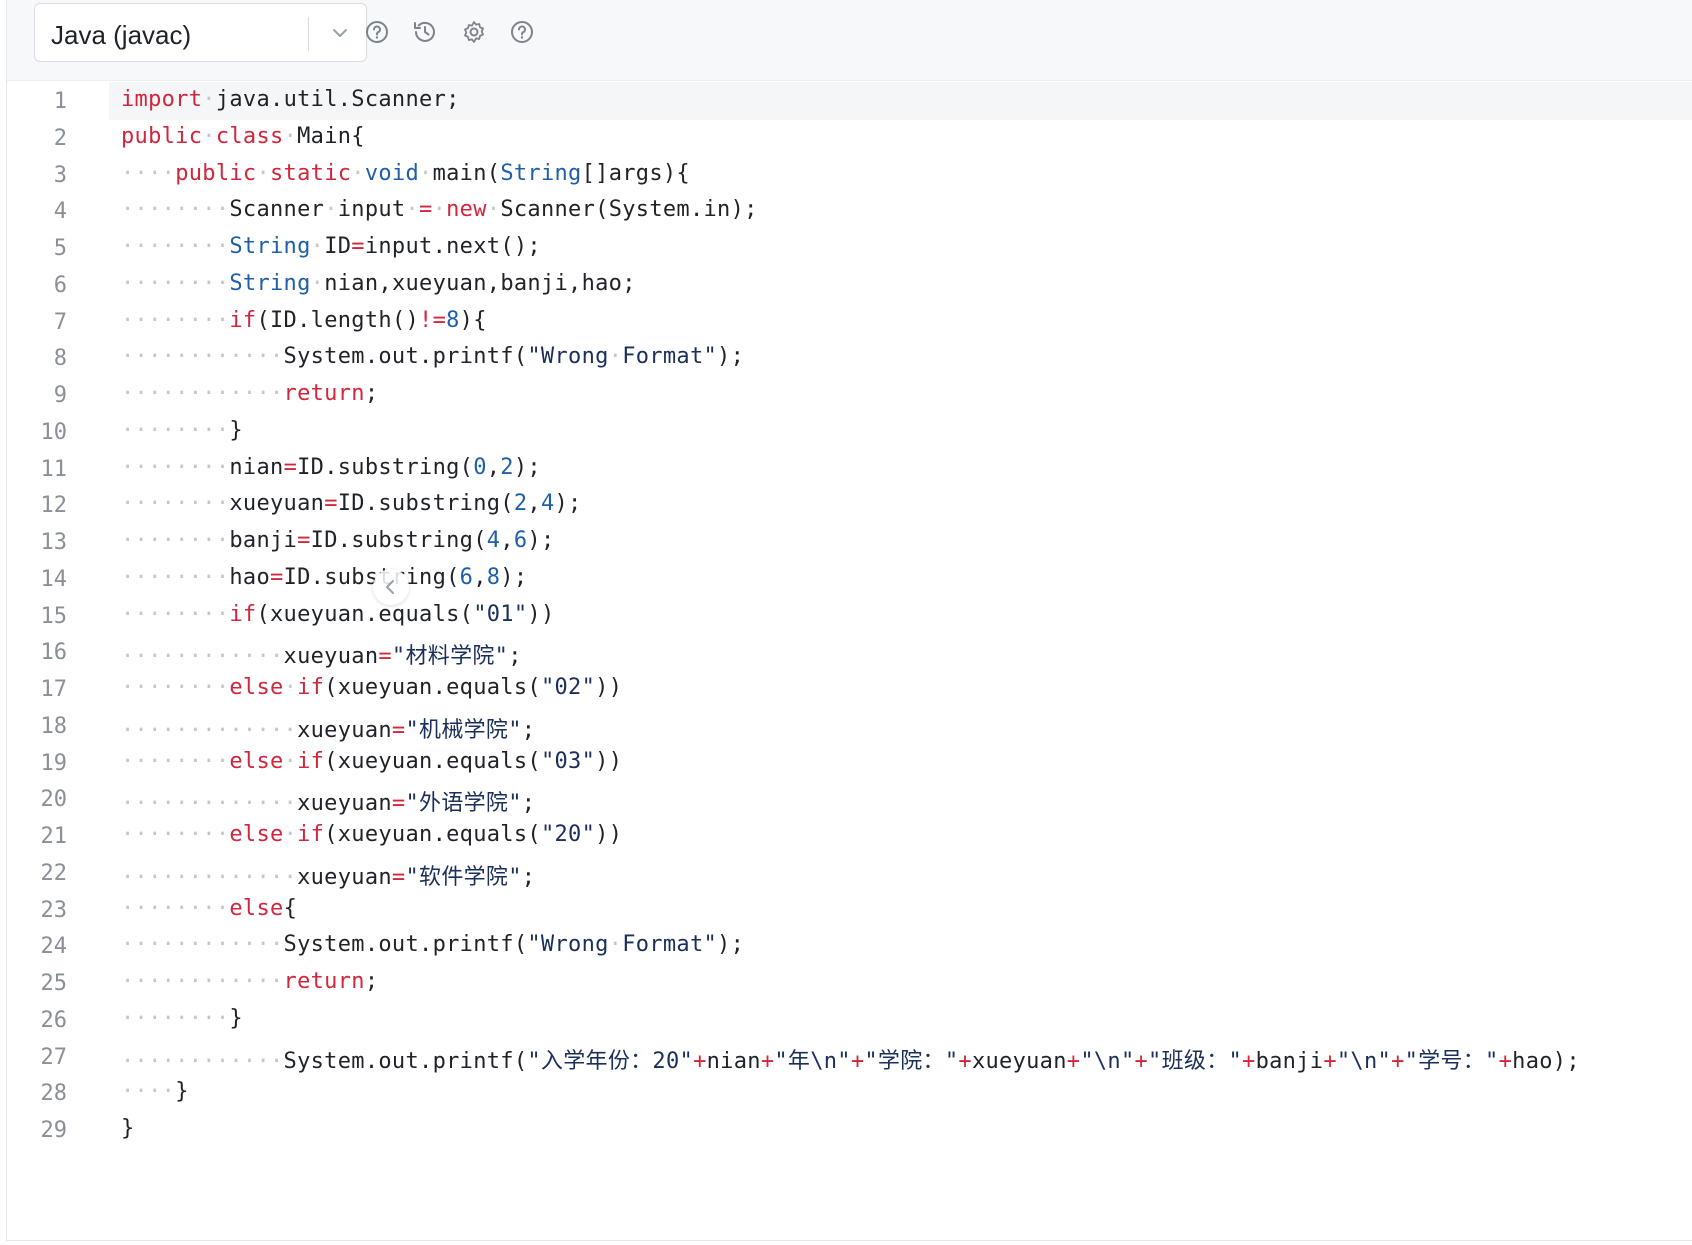 This screenshot has width=1692, height=1245. Describe the element at coordinates (849, 836) in the screenshot. I see `code-line: 21 ········else·if(xueyuan.equals("20"))` at that location.